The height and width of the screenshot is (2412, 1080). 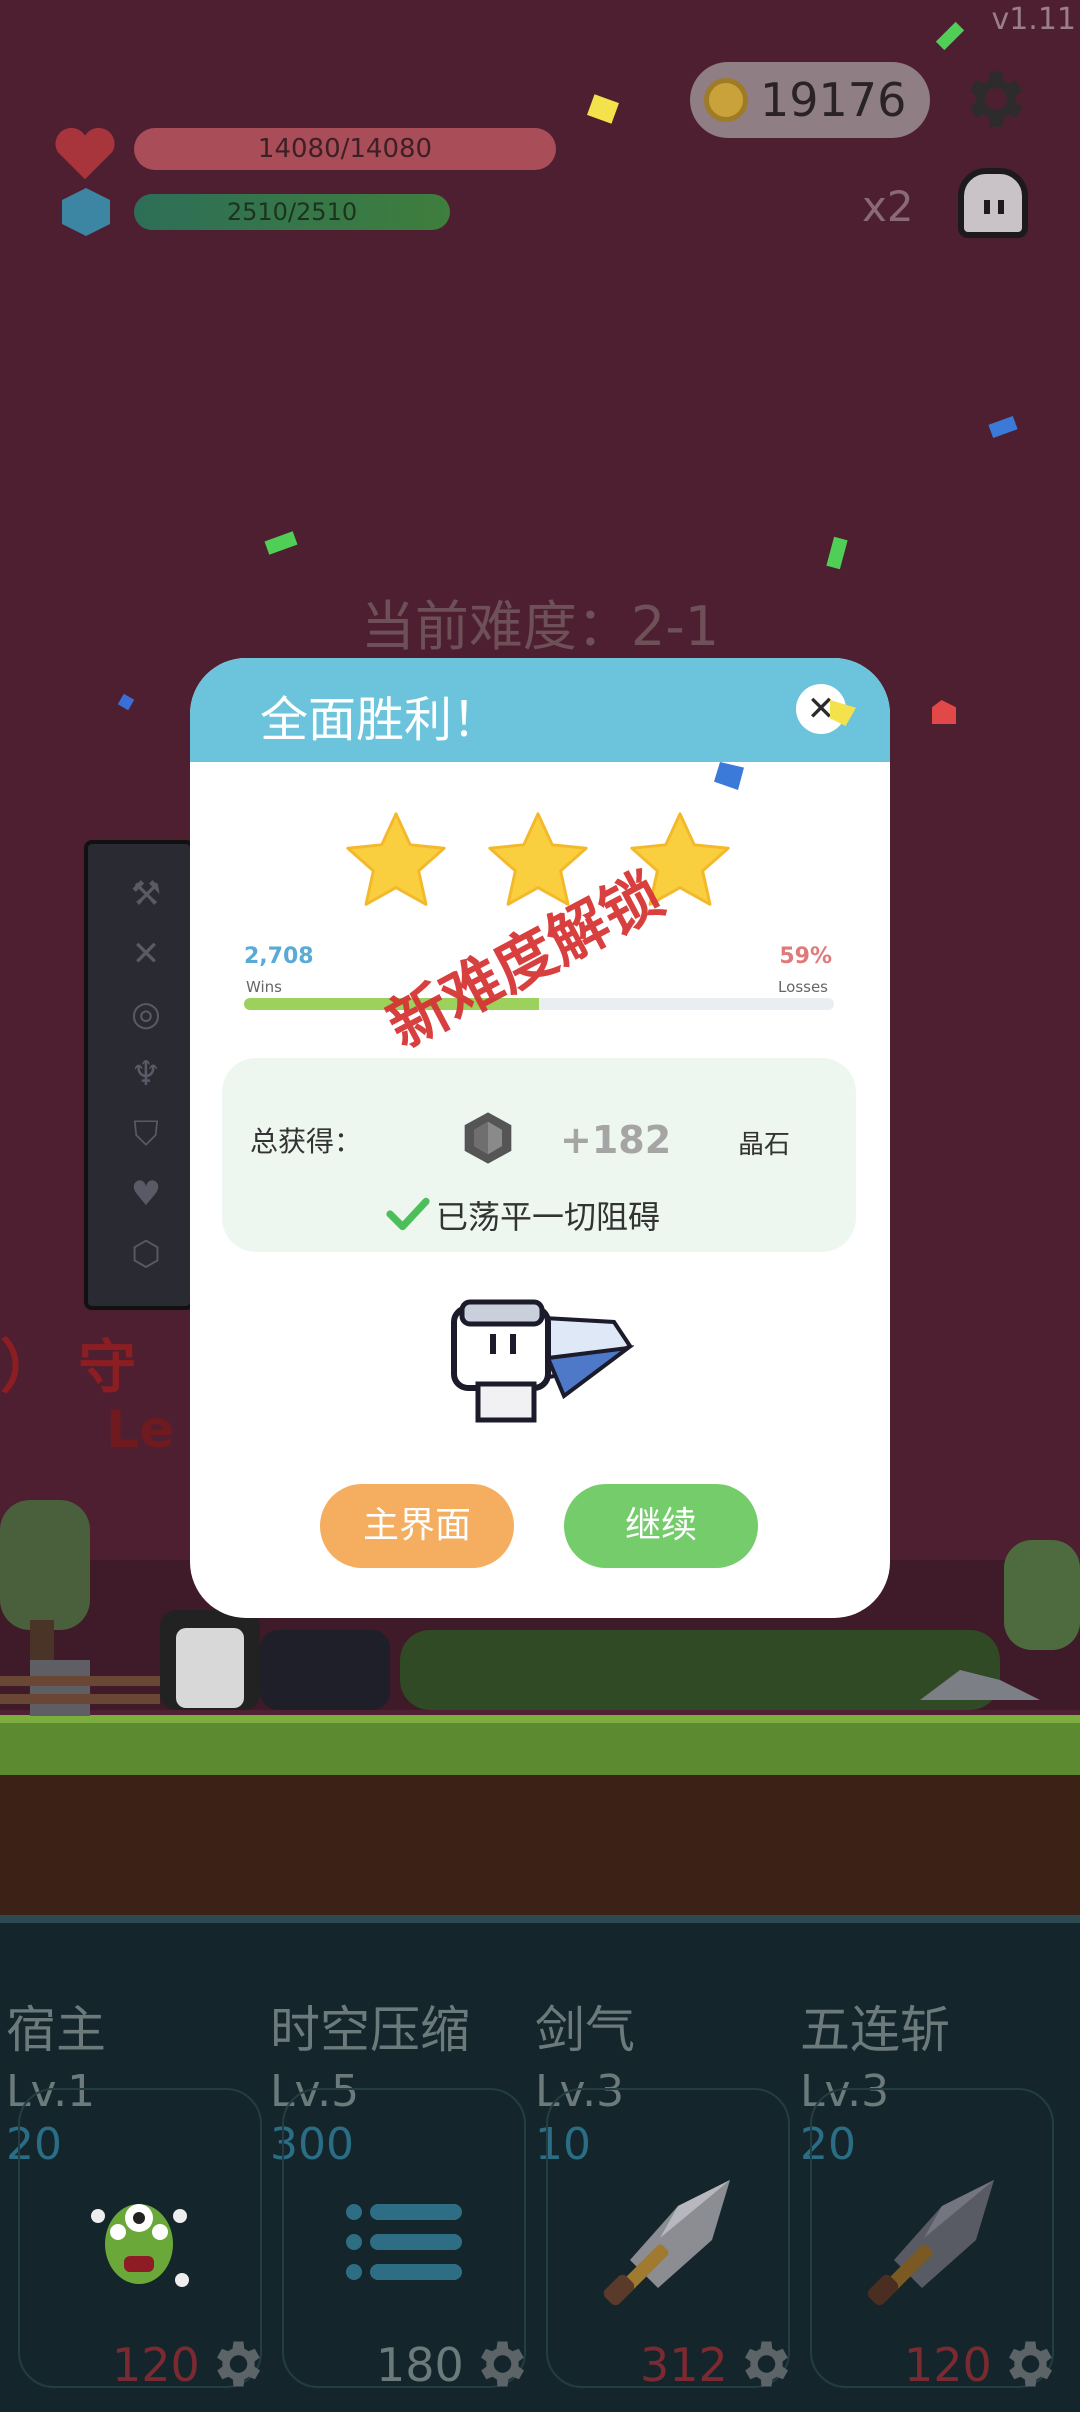 What do you see at coordinates (68, 1367) in the screenshot?
I see `background-red-text: ） 守` at bounding box center [68, 1367].